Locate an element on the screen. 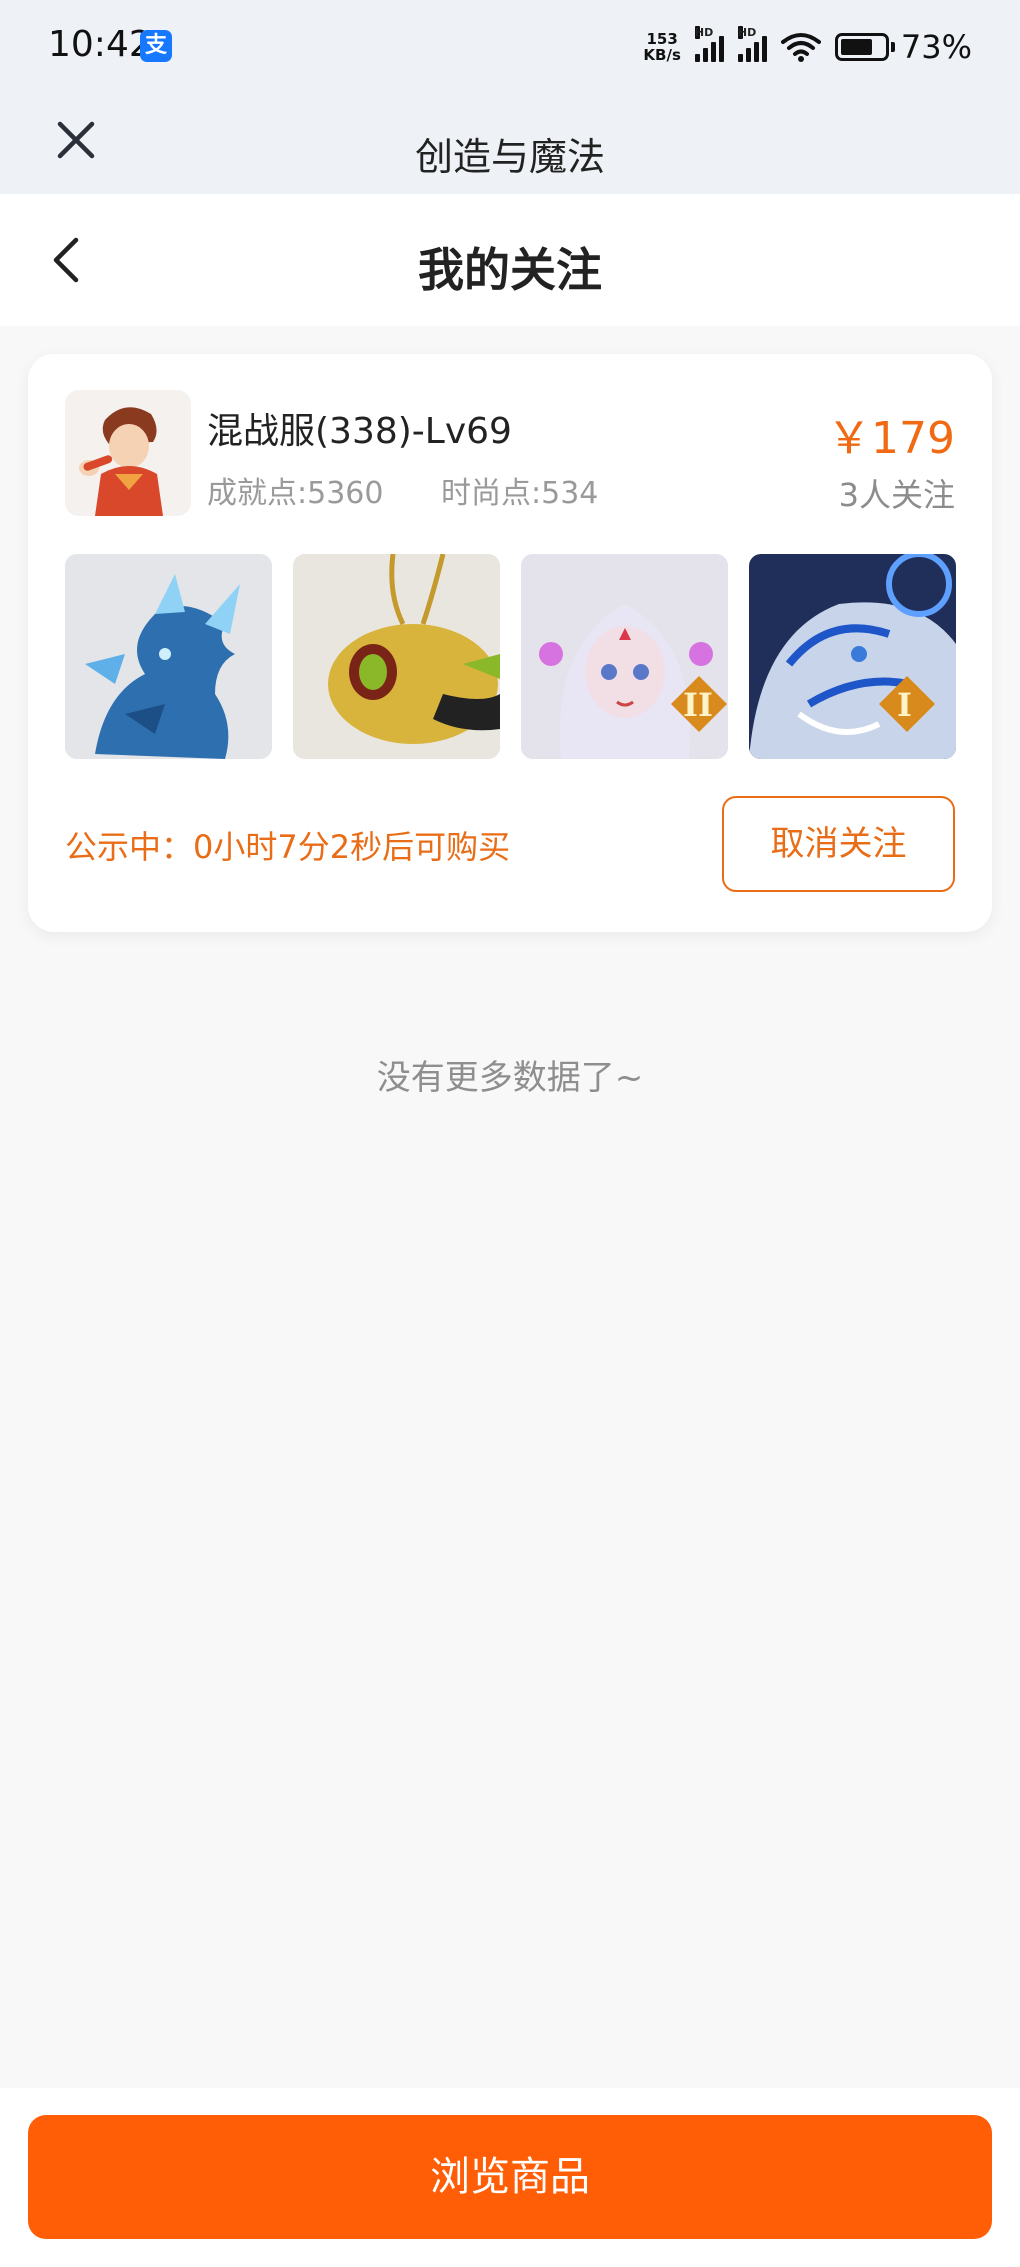 The width and height of the screenshot is (1020, 2267). pet-thumbnail-white-spirit-girl: II is located at coordinates (624, 656).